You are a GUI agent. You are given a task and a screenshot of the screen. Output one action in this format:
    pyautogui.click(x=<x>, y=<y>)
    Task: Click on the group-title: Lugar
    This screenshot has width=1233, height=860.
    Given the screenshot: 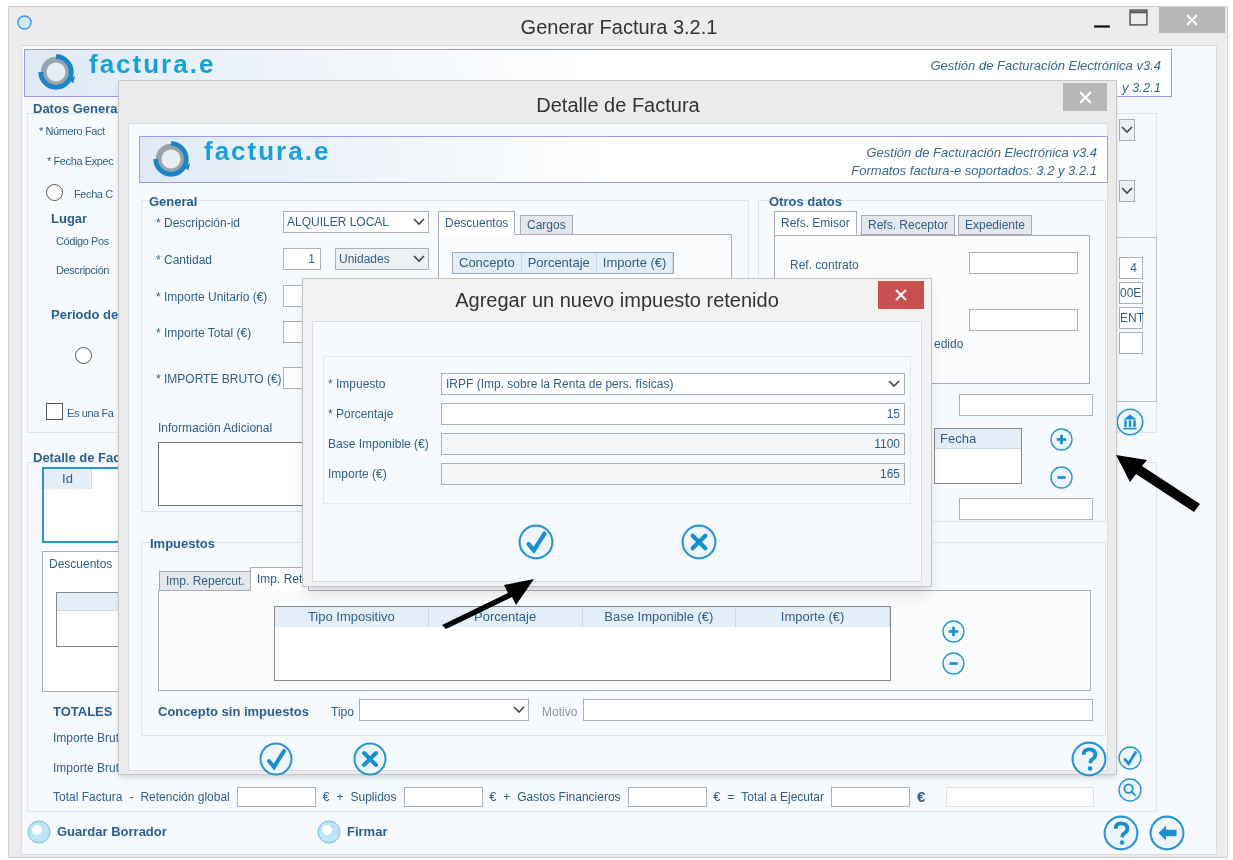 What is the action you would take?
    pyautogui.click(x=69, y=219)
    